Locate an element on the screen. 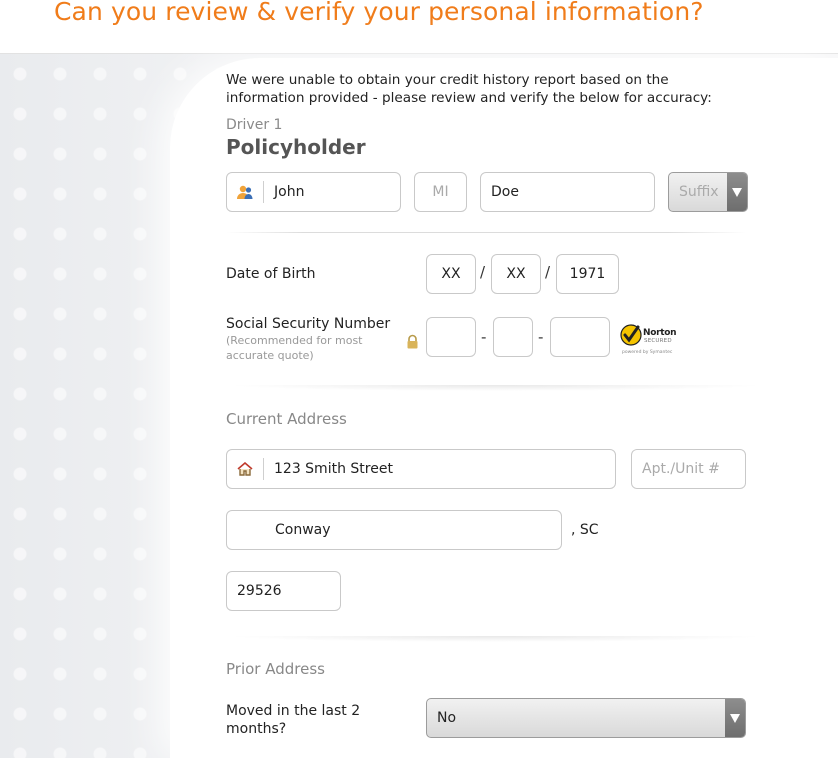  last-name-value: Doe is located at coordinates (505, 192).